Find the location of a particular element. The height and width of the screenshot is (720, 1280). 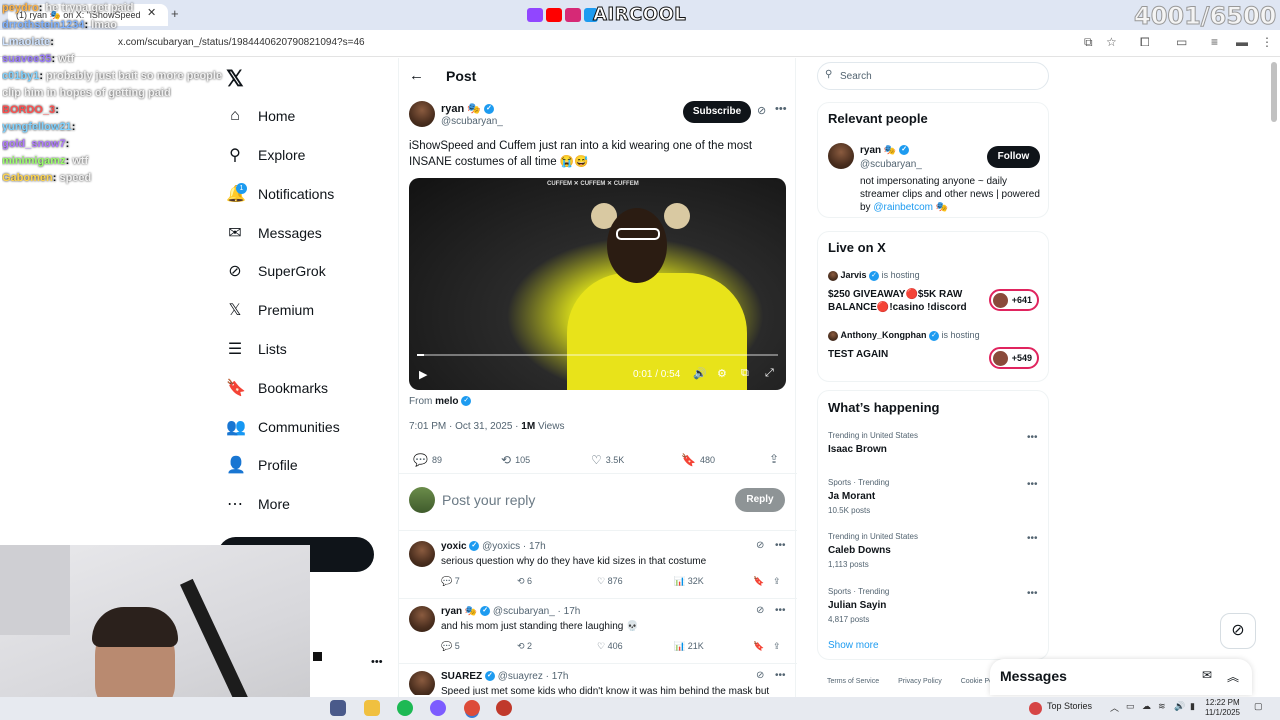

grok-float-icon: ⊘ is located at coordinates (1238, 631).